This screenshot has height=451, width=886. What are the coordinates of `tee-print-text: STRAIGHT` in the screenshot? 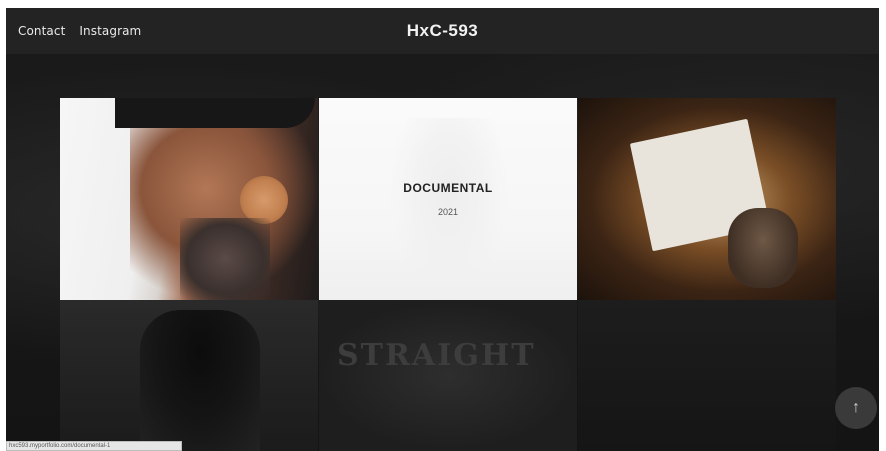 It's located at (436, 355).